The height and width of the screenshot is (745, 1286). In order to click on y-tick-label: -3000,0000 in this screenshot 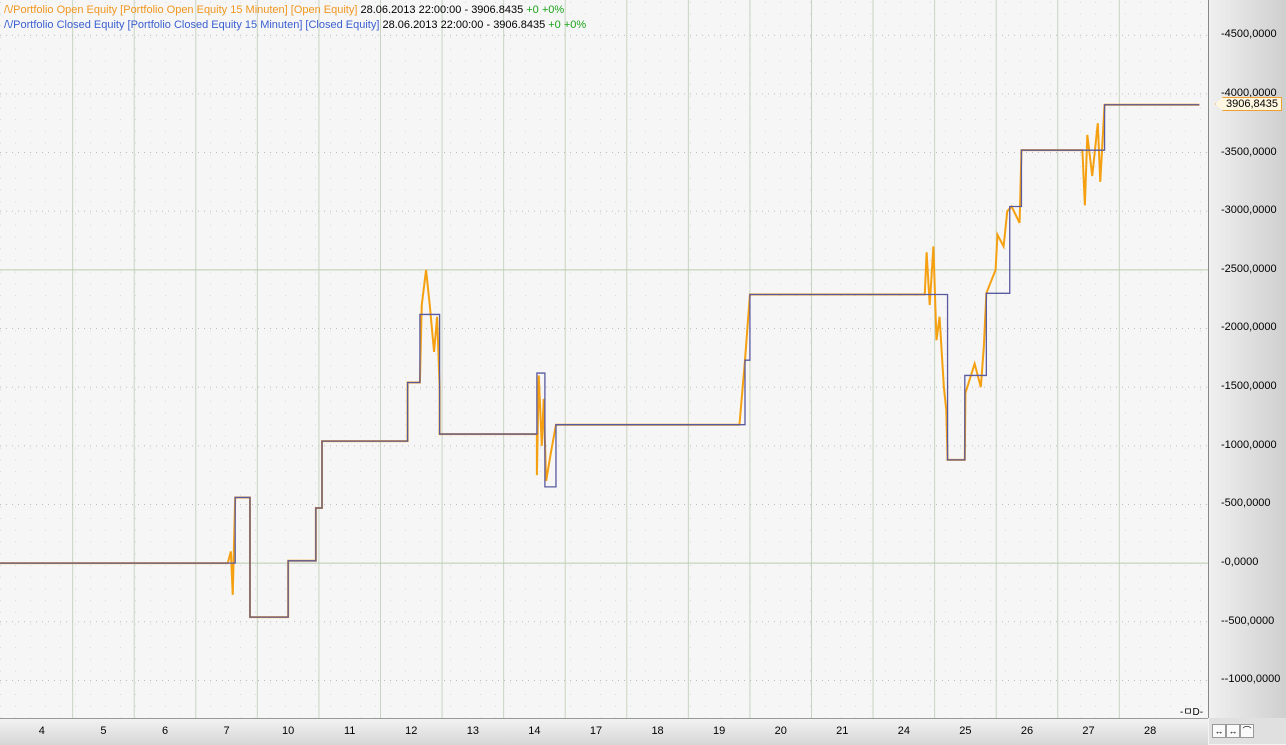, I will do `click(1249, 210)`.